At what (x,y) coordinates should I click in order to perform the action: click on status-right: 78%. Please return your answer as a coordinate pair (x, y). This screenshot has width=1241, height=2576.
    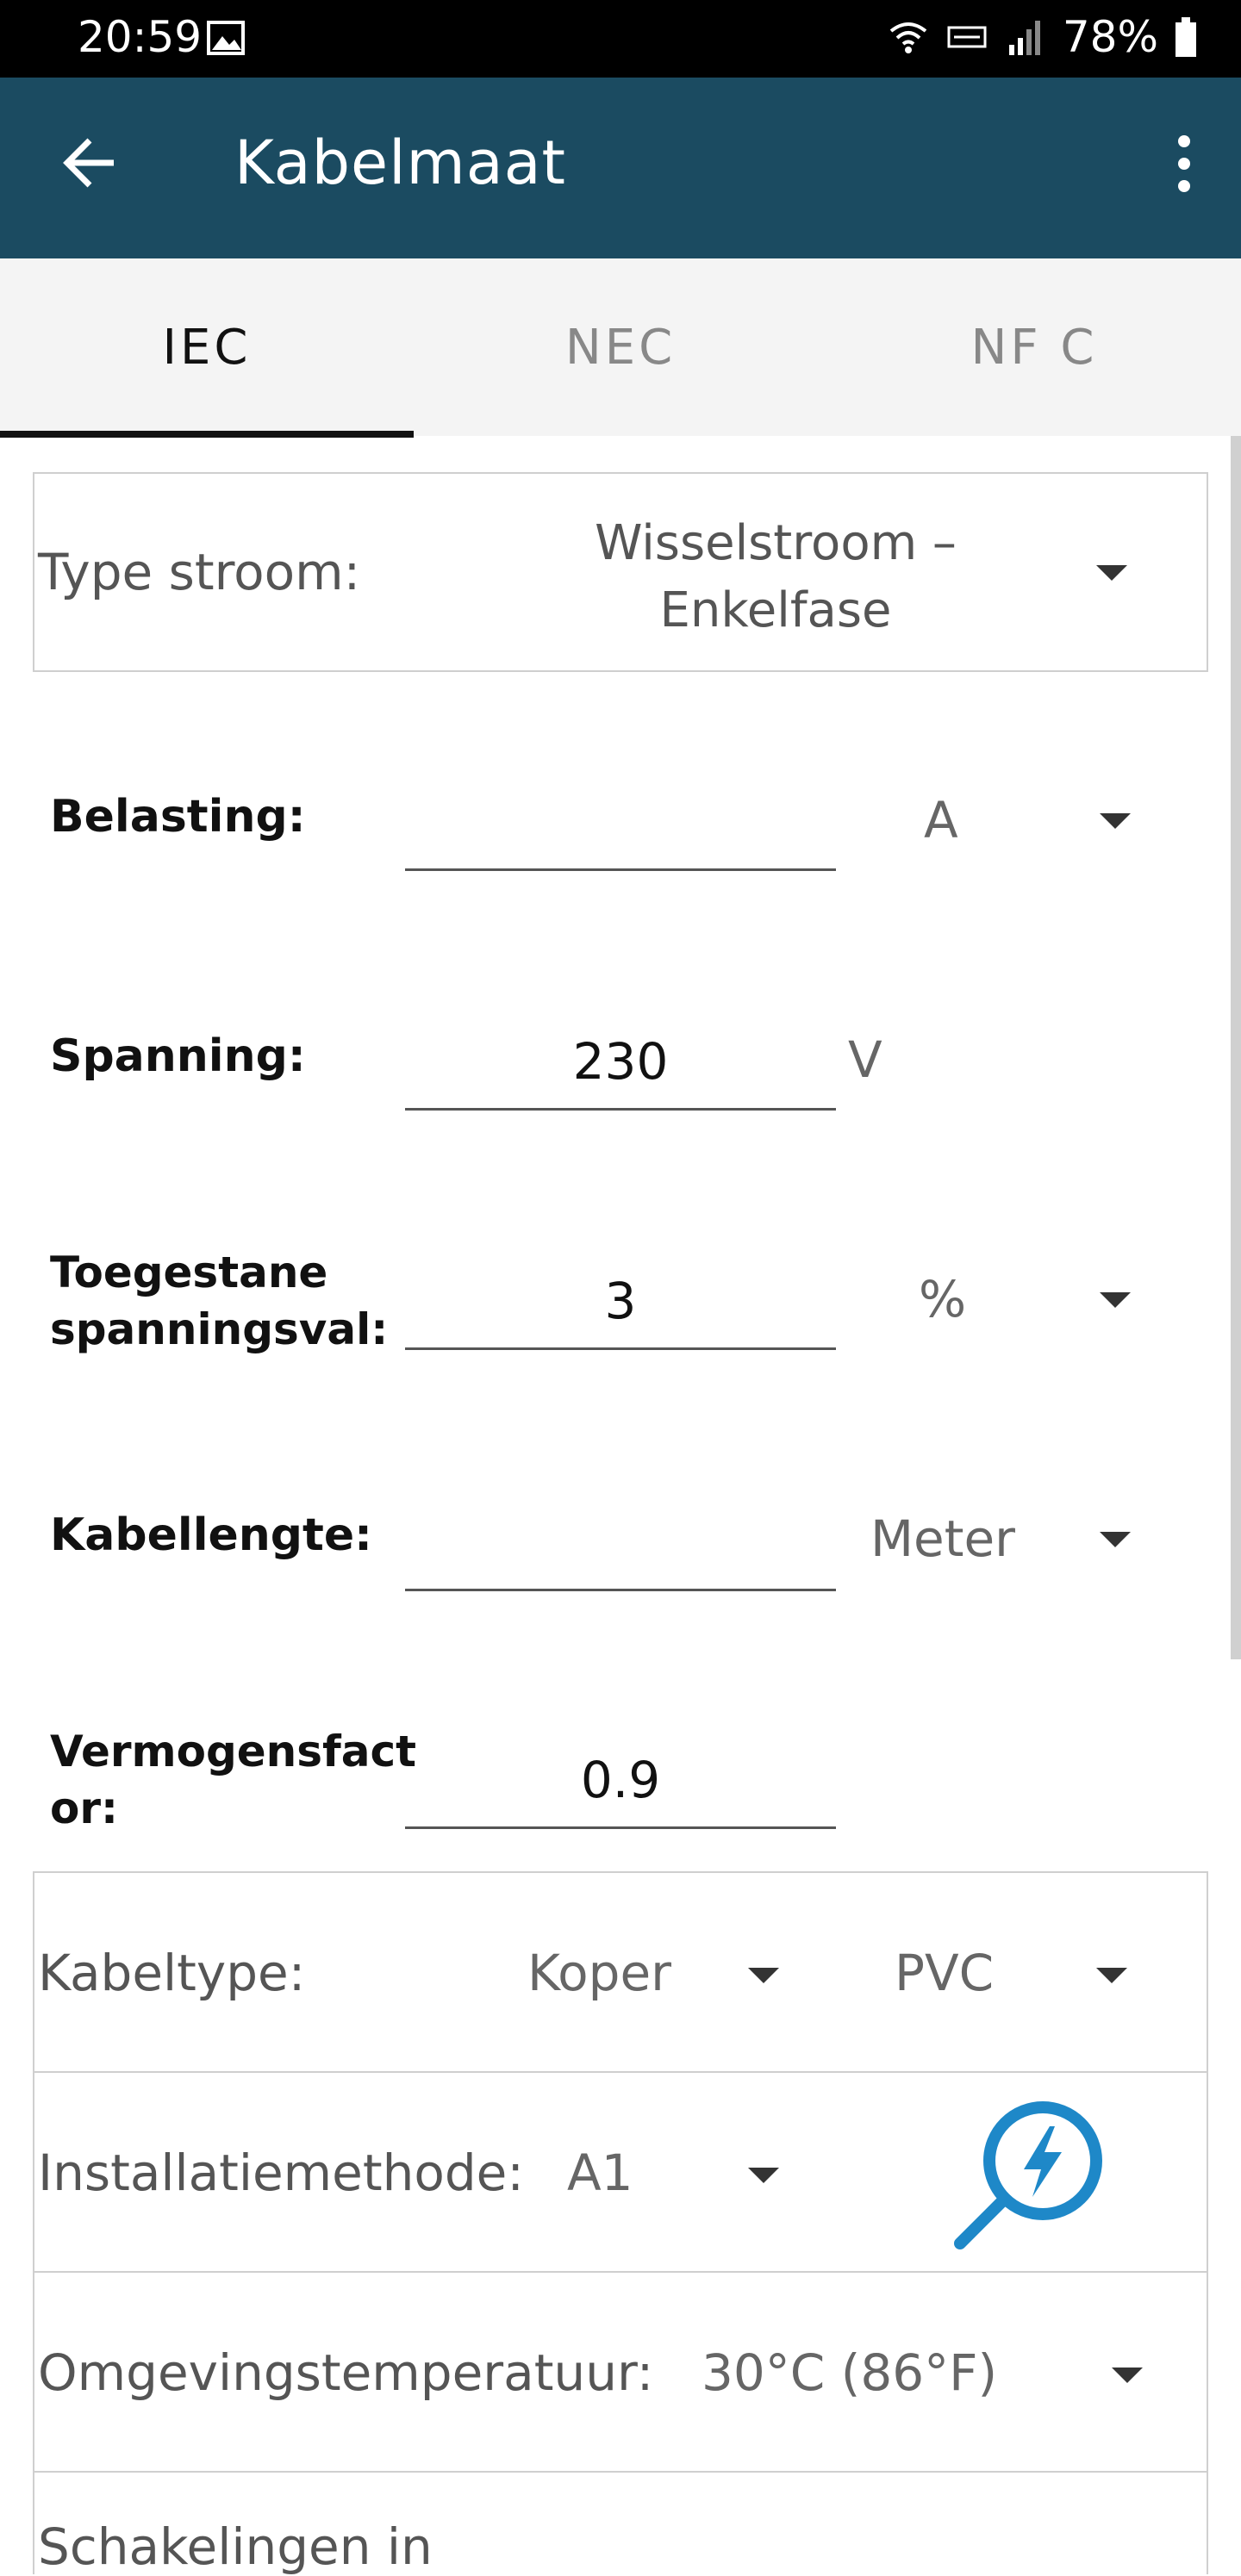
    Looking at the image, I should click on (1042, 37).